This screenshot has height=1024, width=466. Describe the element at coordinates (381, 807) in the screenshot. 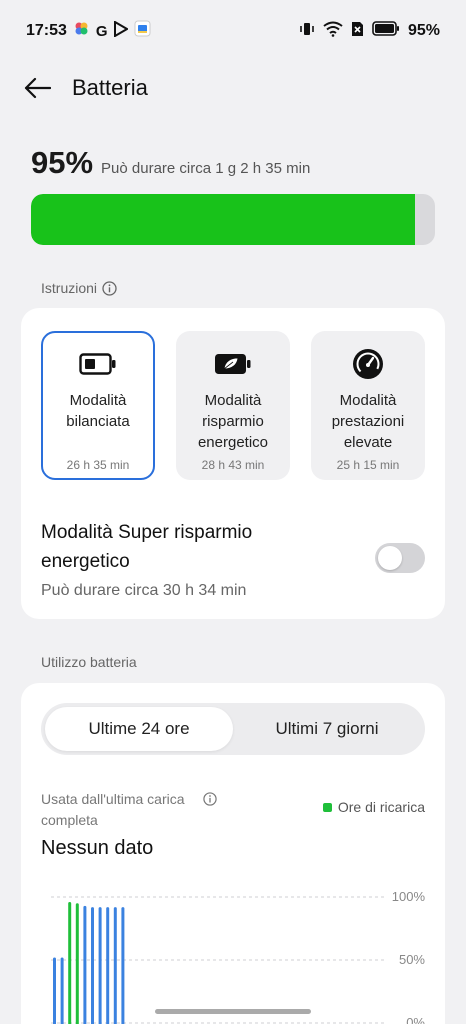

I see `legend-label: Ore di ricarica` at that location.